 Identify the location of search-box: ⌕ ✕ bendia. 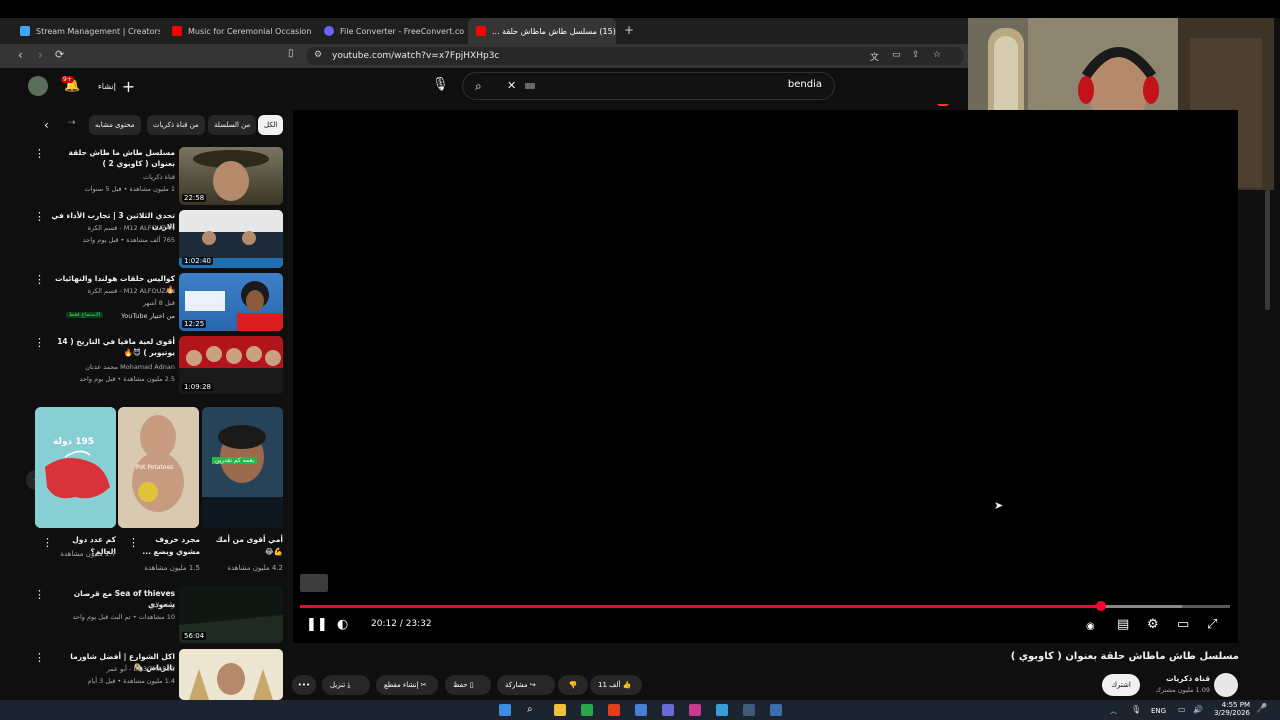
(648, 86).